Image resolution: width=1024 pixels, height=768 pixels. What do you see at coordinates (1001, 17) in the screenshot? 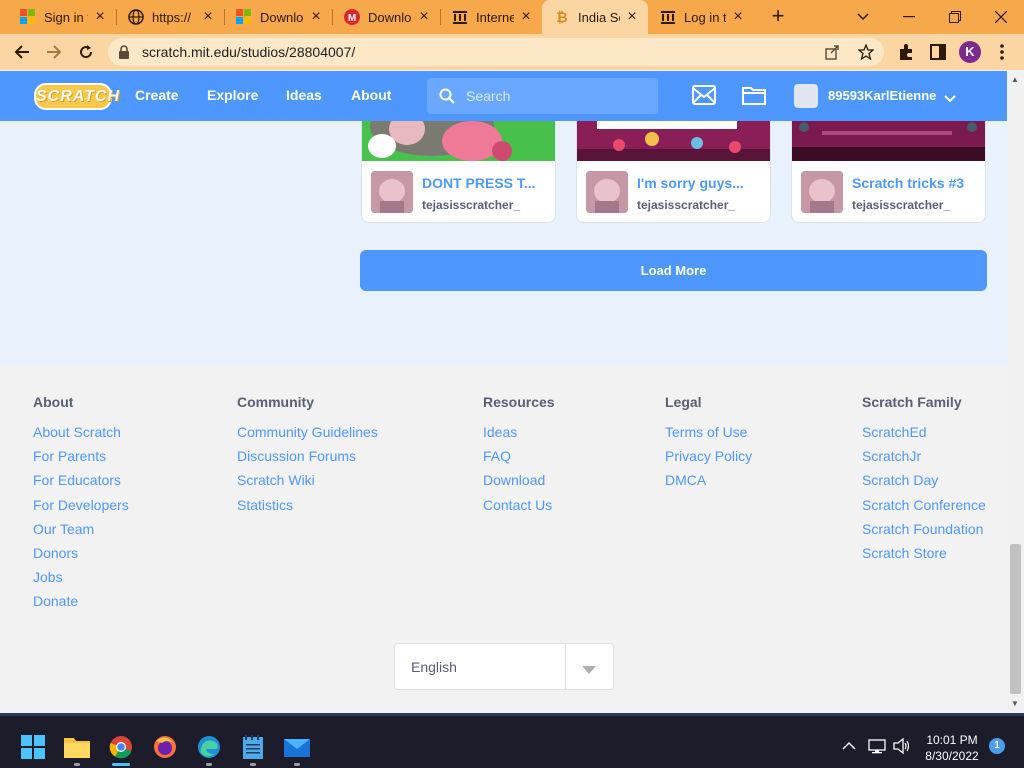
I see `close-window-button` at bounding box center [1001, 17].